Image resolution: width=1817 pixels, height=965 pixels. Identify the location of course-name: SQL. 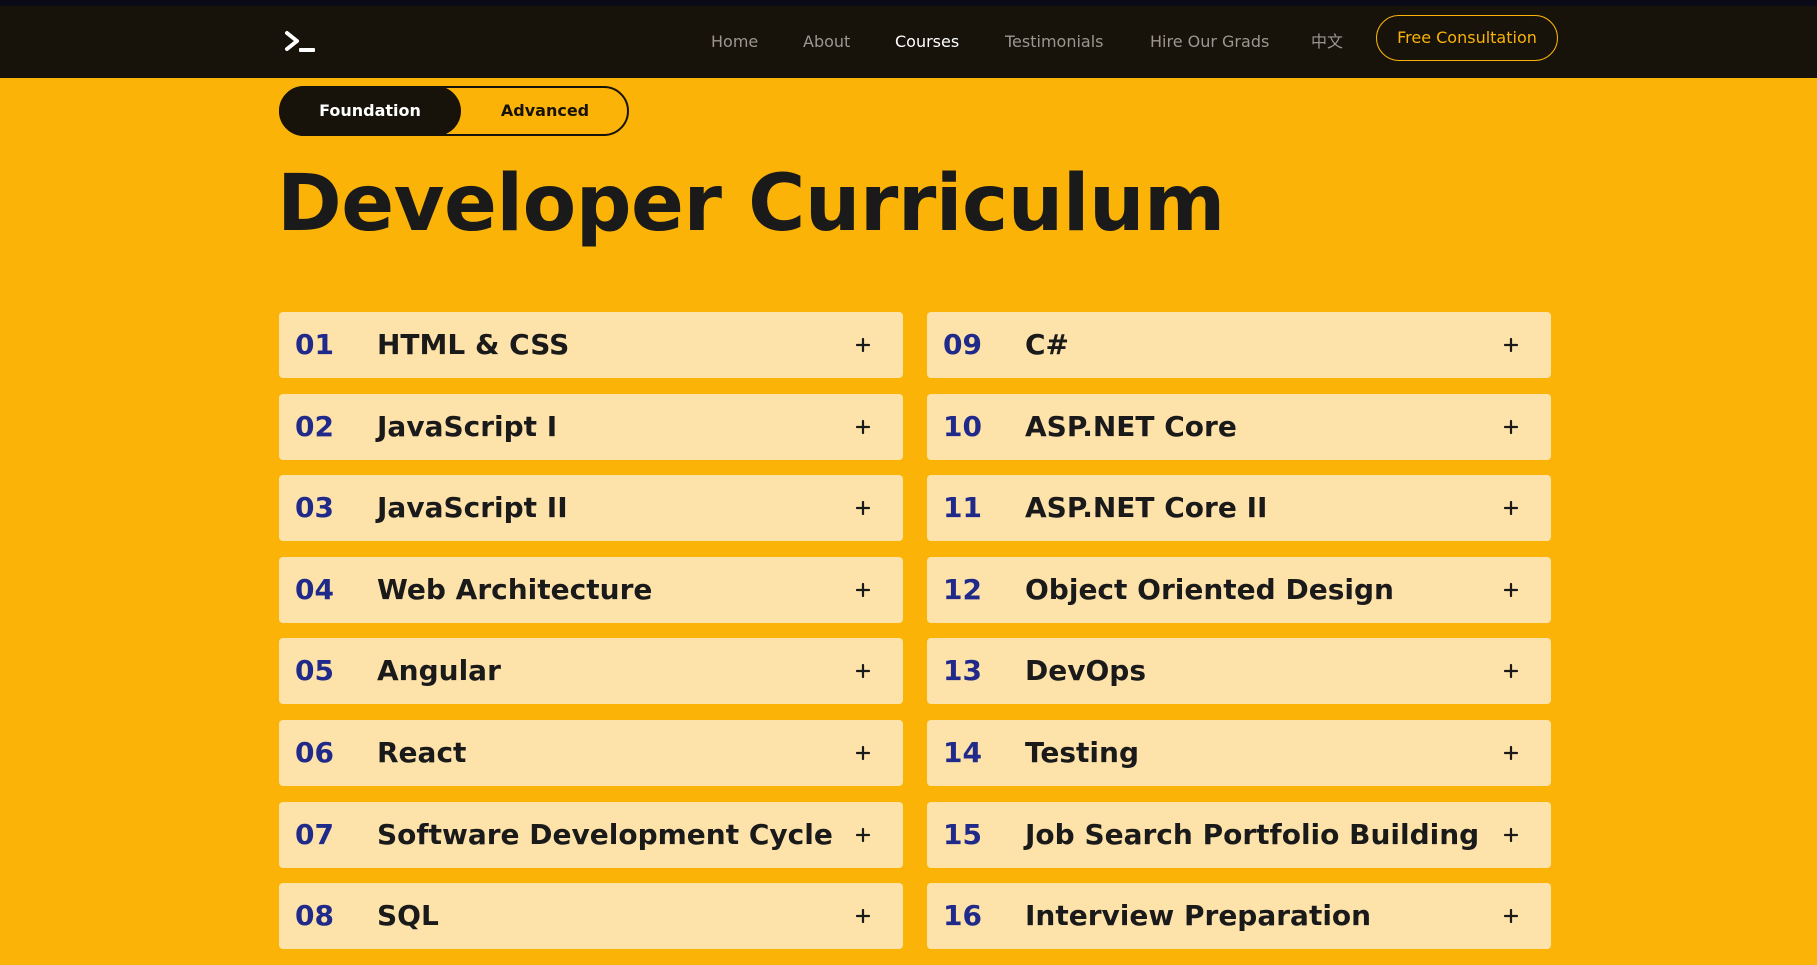
(408, 916).